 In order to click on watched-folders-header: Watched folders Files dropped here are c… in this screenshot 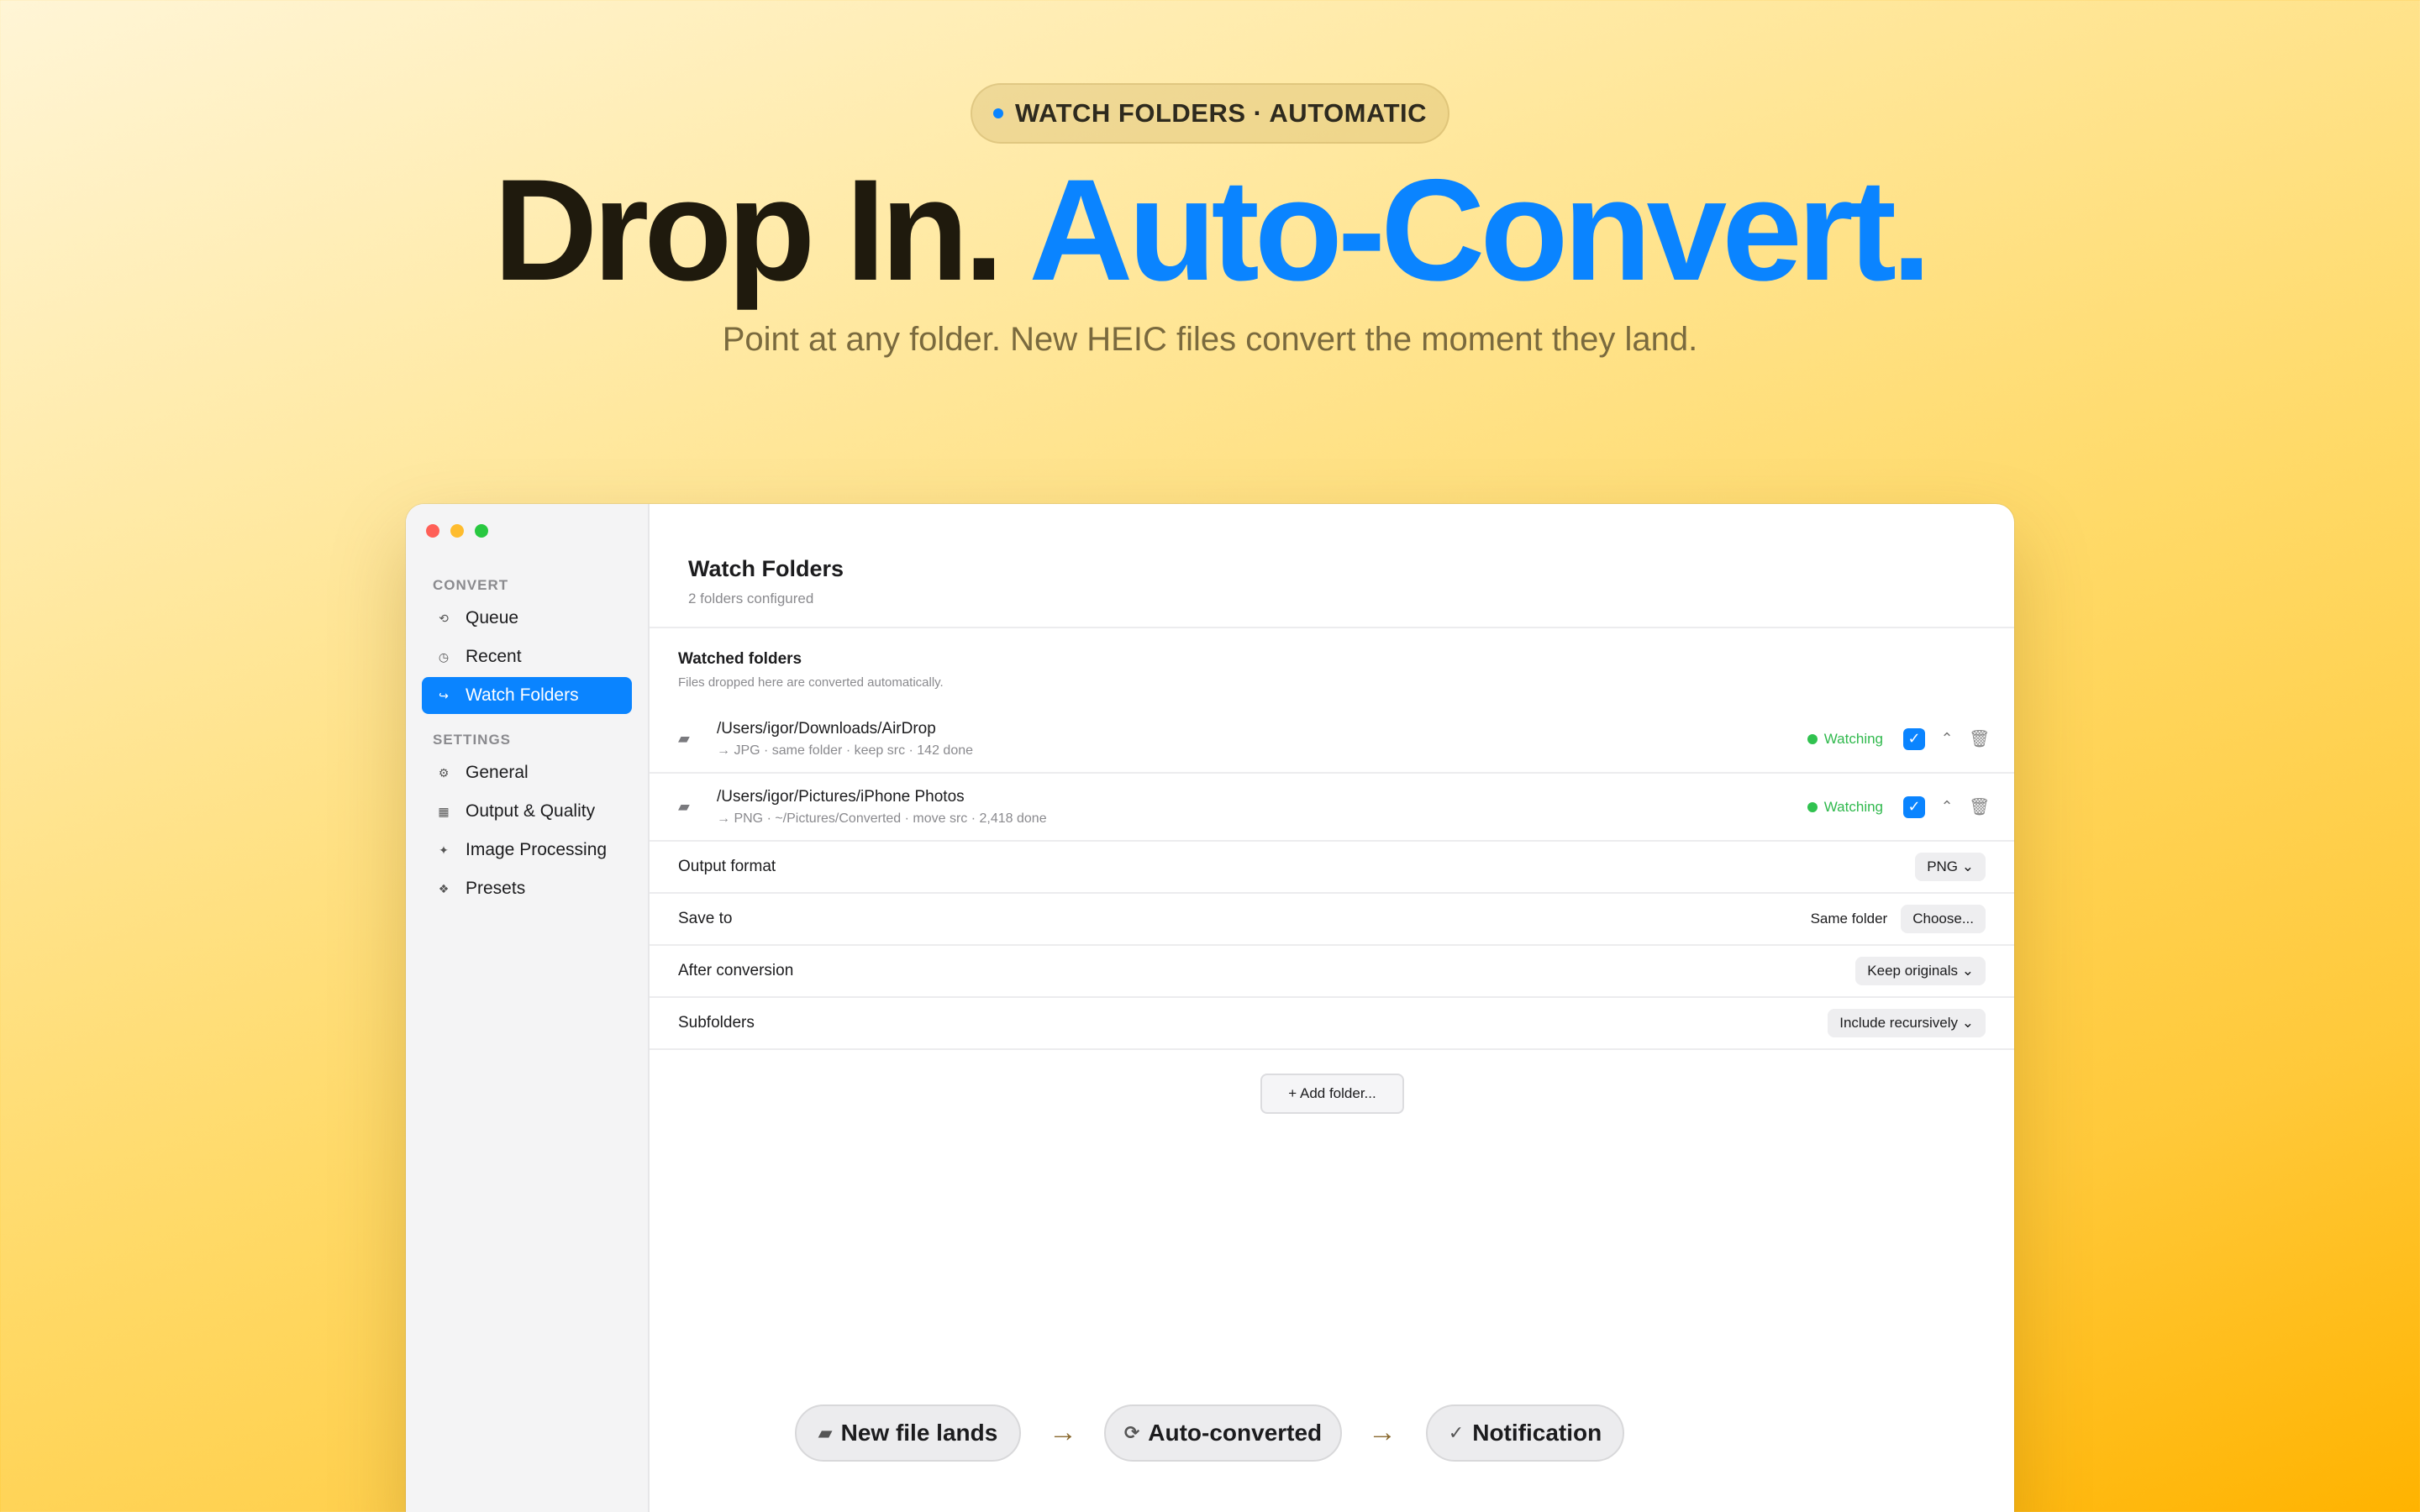, I will do `click(1332, 667)`.